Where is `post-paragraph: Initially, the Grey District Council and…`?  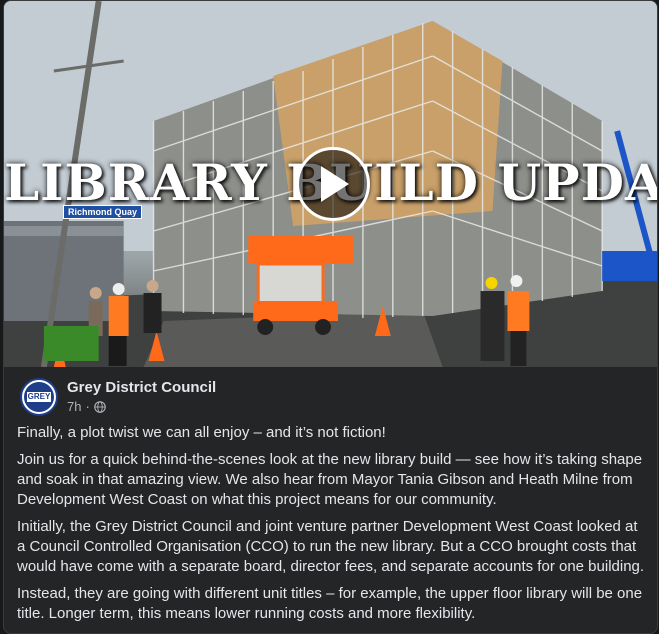 post-paragraph: Initially, the Grey District Council and… is located at coordinates (331, 546).